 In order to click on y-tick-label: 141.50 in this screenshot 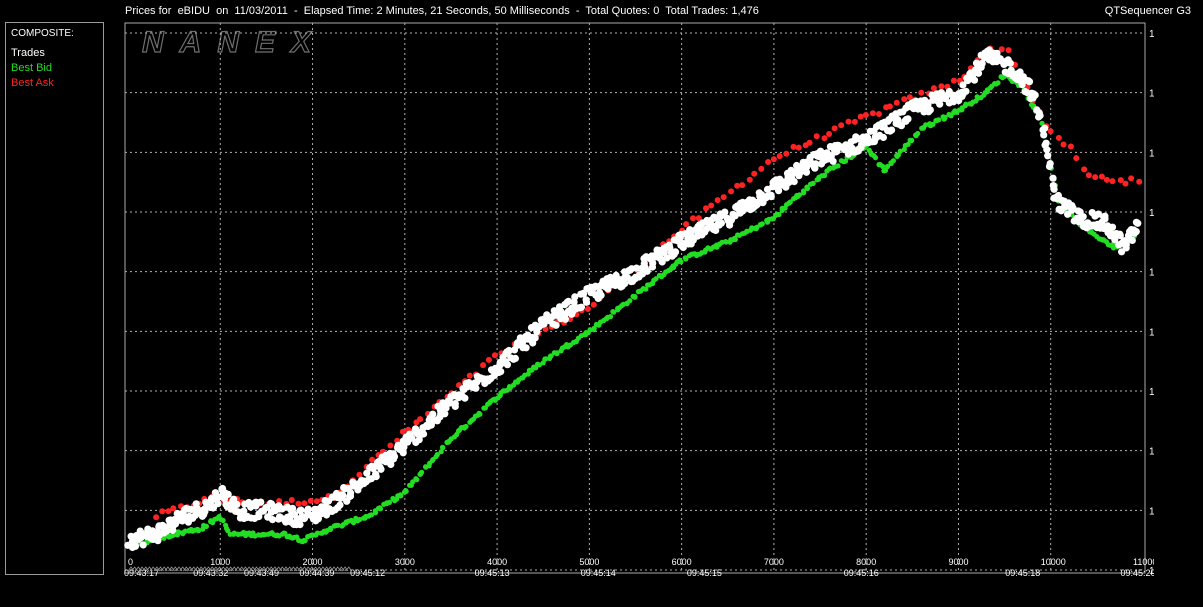, I will do `click(1151, 392)`.